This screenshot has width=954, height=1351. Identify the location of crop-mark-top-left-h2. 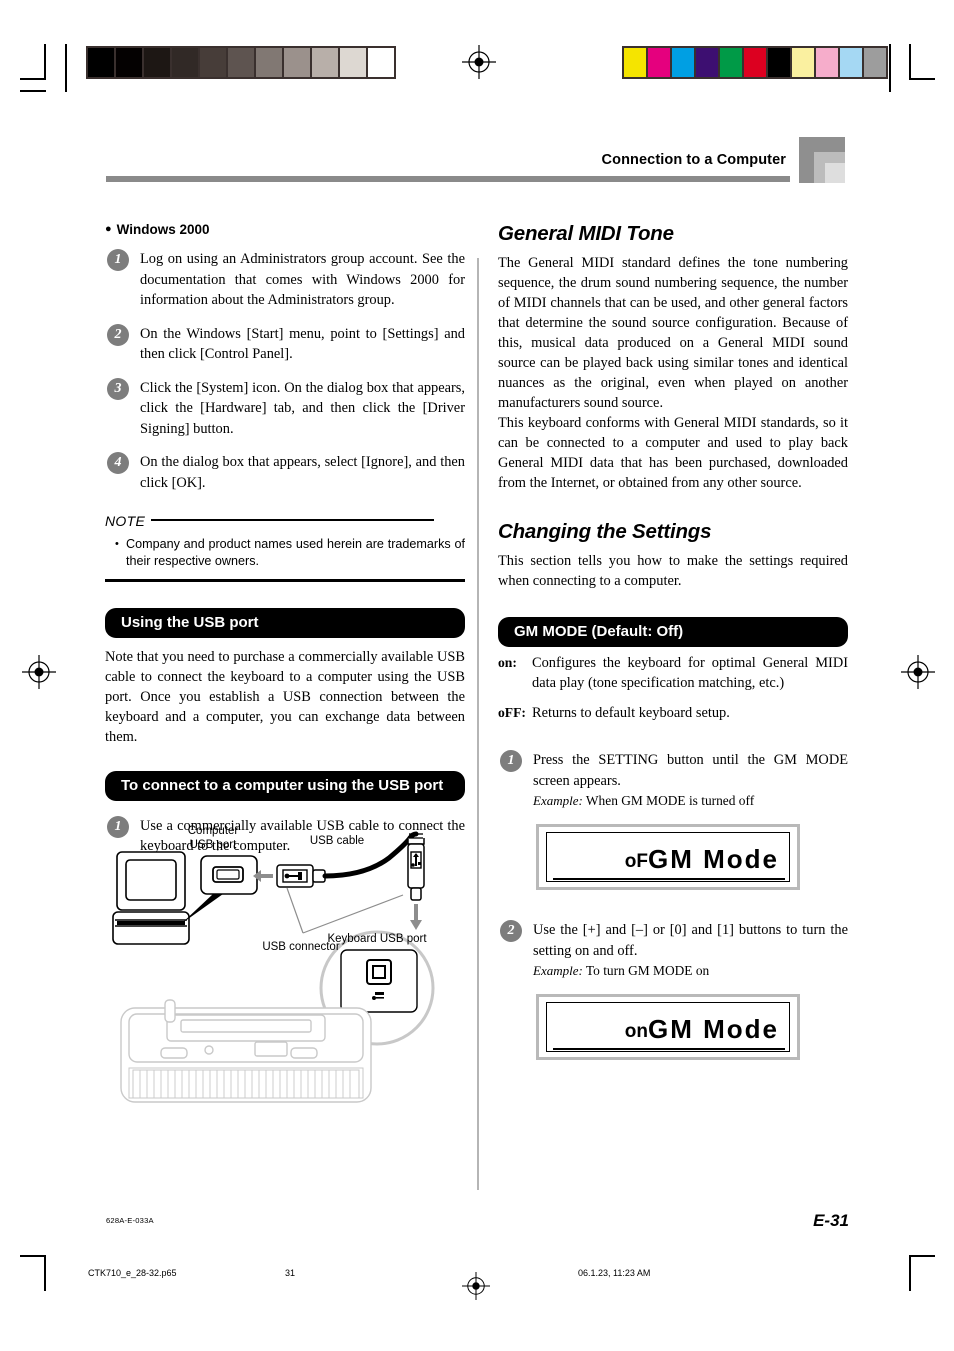
(33, 91).